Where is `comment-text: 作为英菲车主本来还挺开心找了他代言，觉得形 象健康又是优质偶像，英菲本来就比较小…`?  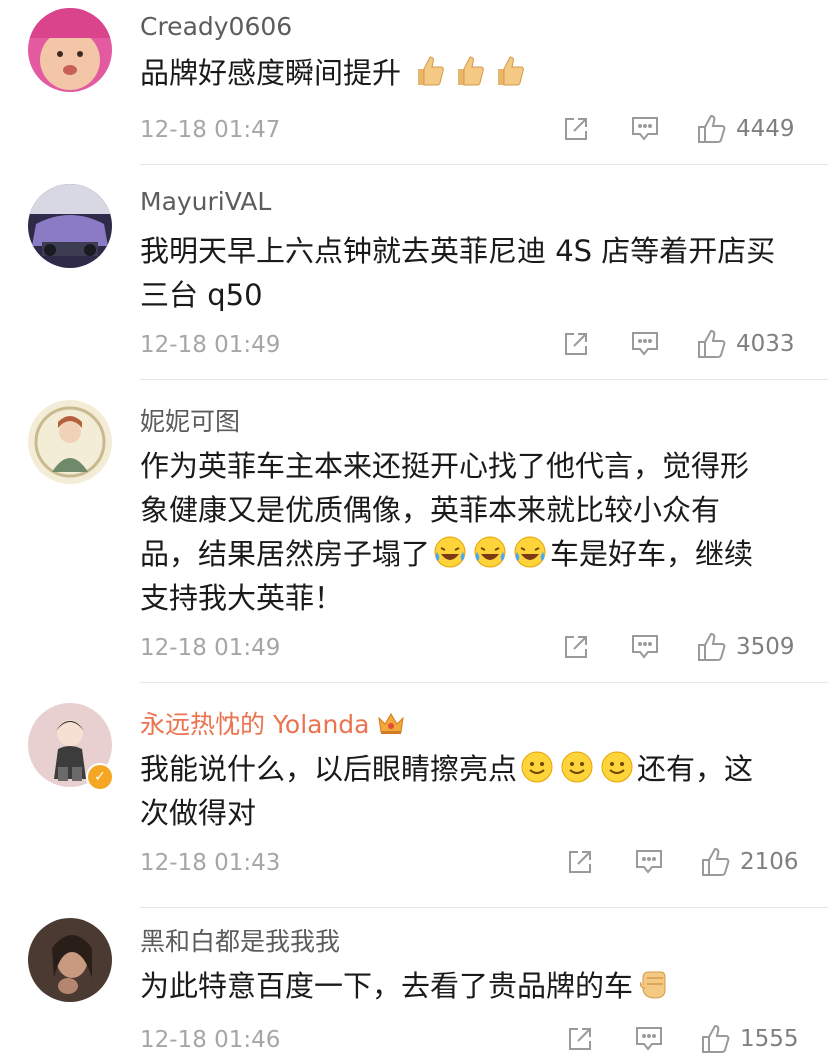
comment-text: 作为英菲车主本来还挺开心找了他代言，觉得形 象健康又是优质偶像，英菲本来就比较小… is located at coordinates (447, 532).